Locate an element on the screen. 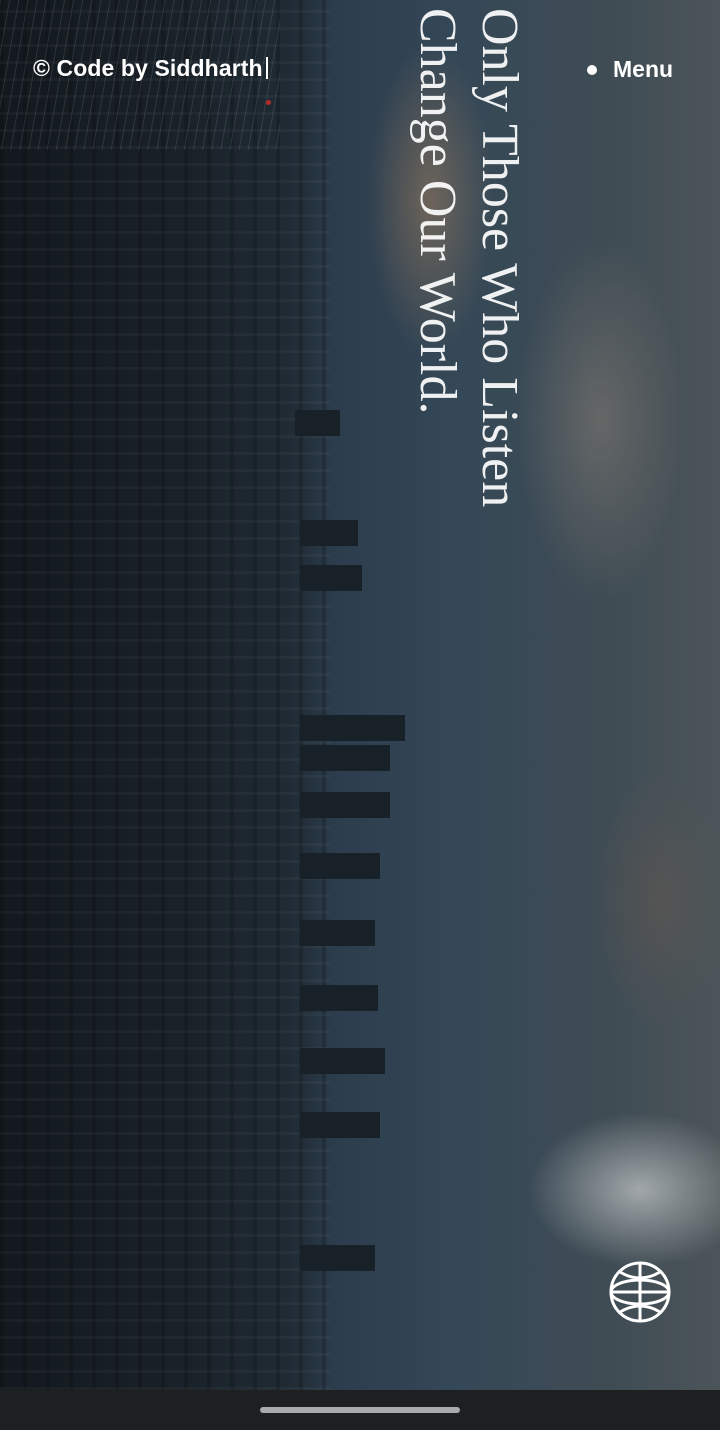 This screenshot has width=720, height=1430. system-navigation-bar is located at coordinates (360, 1410).